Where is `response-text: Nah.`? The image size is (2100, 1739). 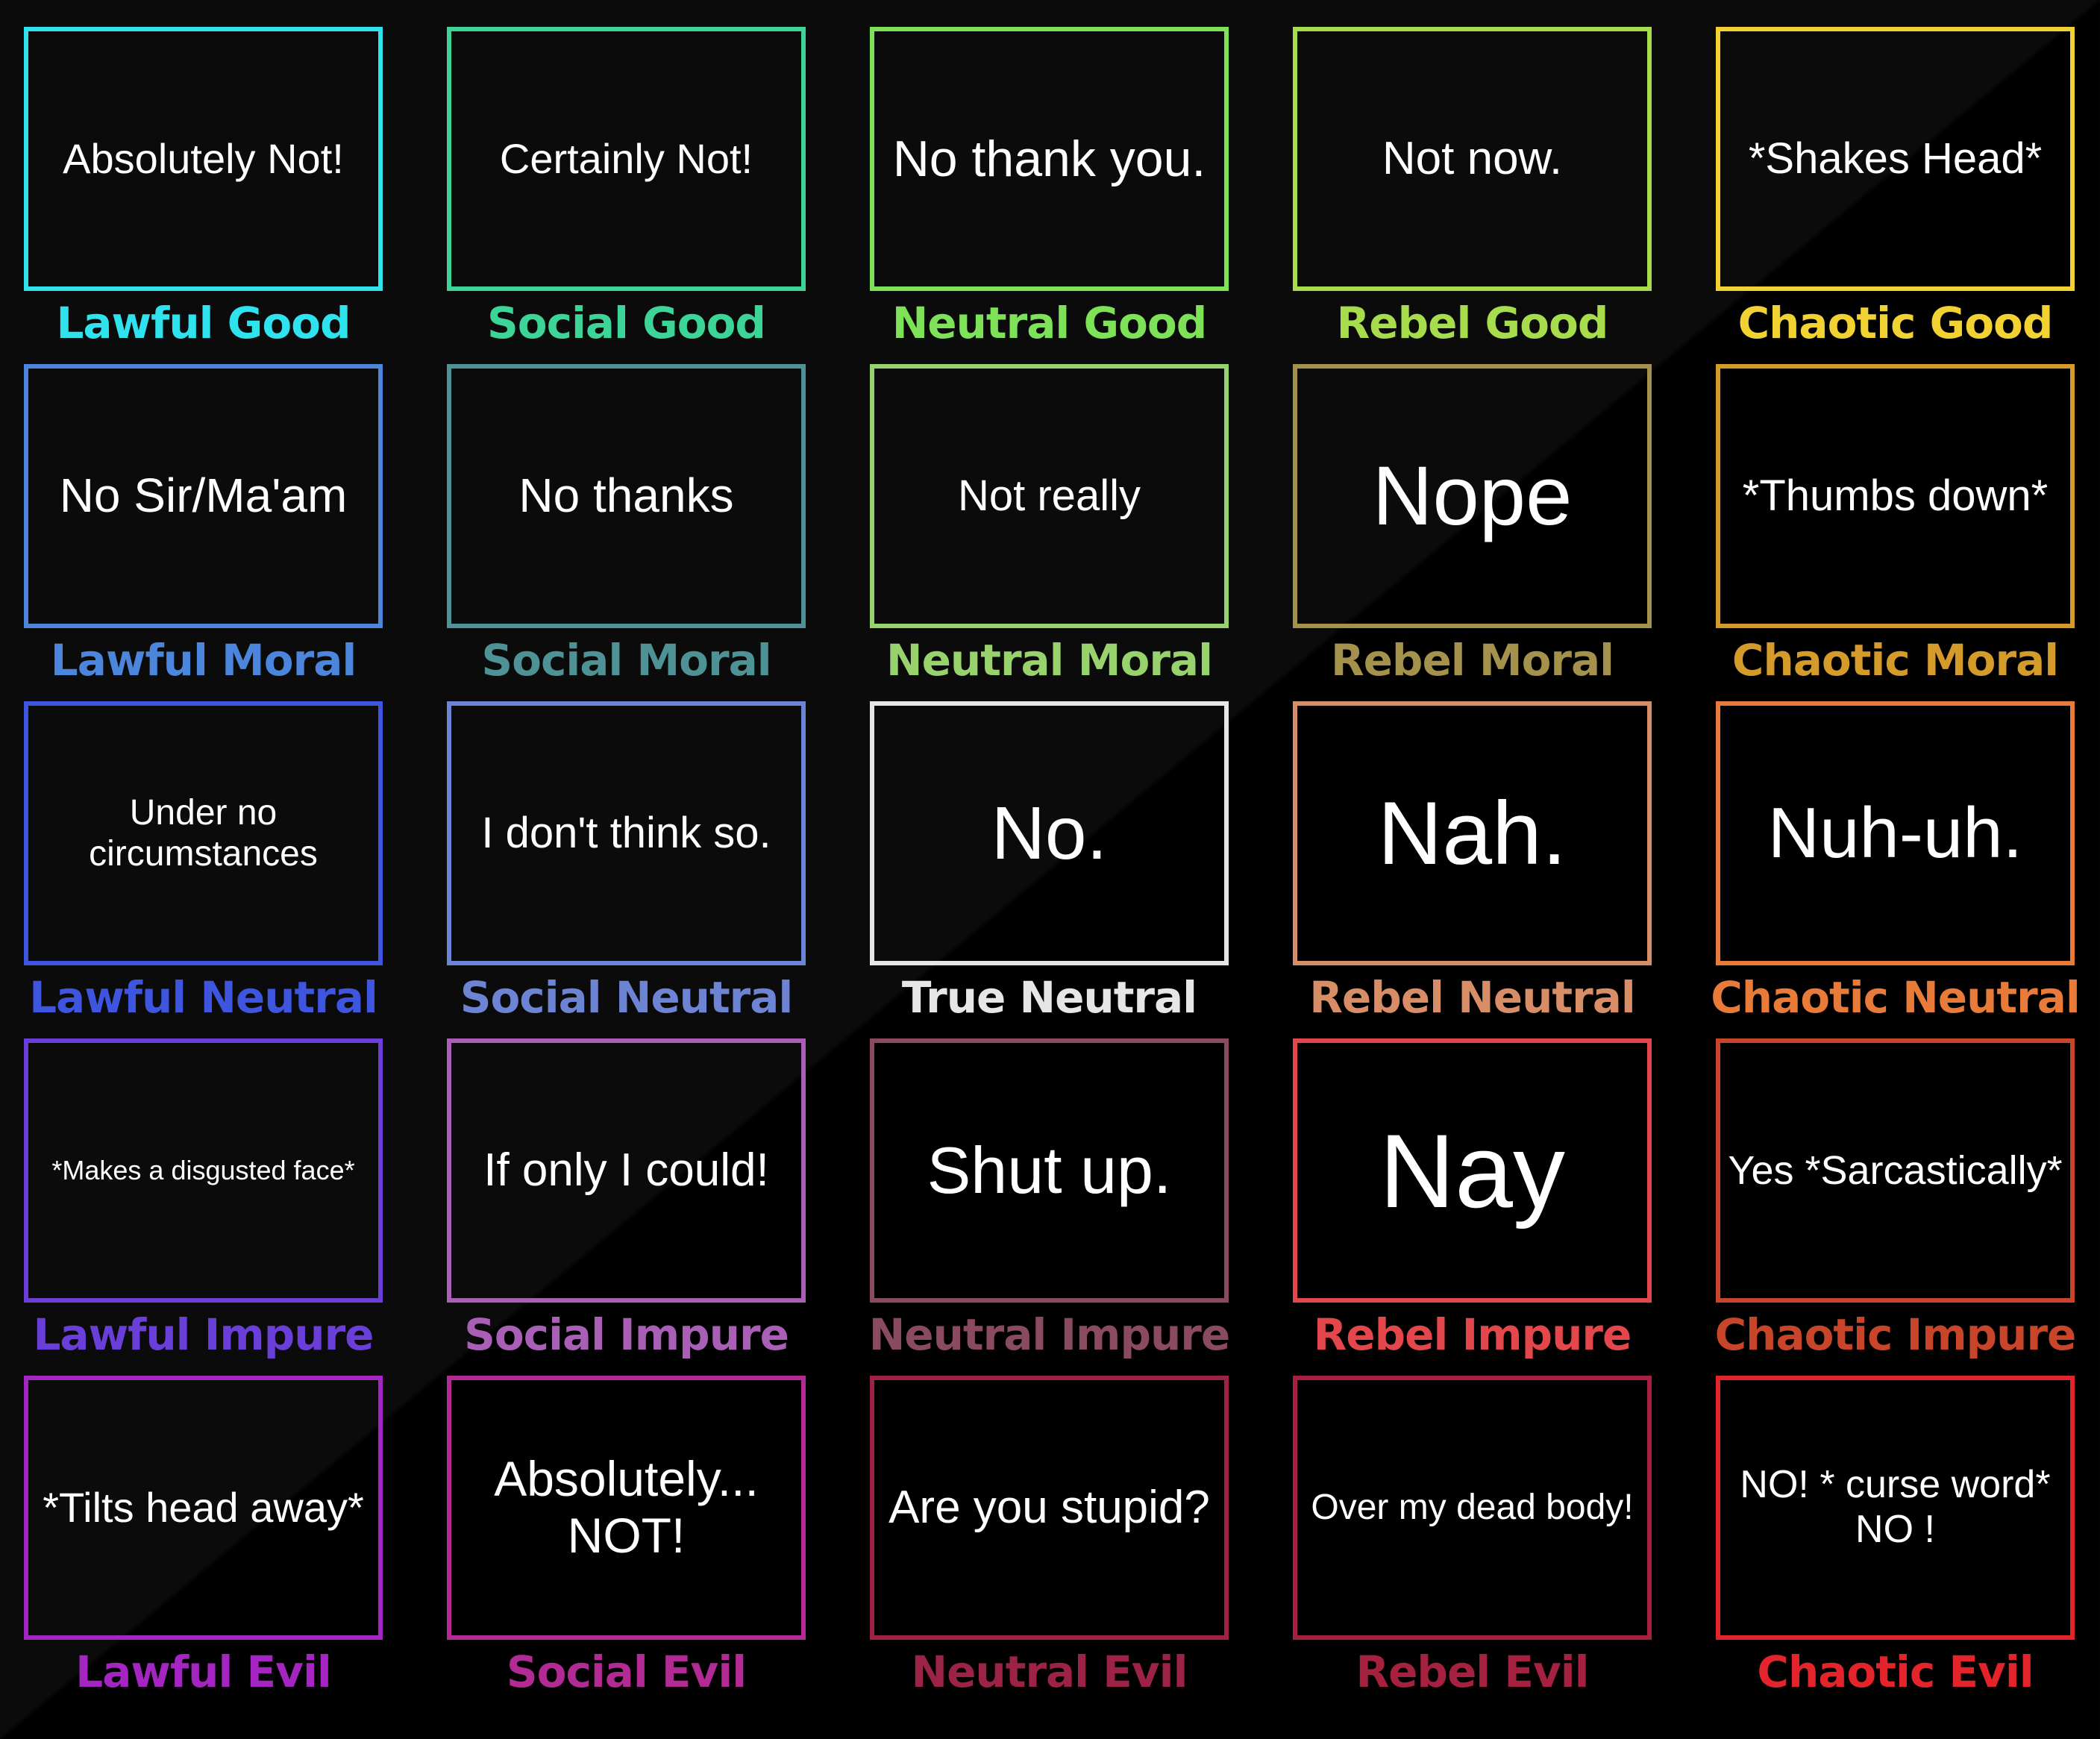
response-text: Nah. is located at coordinates (1472, 833).